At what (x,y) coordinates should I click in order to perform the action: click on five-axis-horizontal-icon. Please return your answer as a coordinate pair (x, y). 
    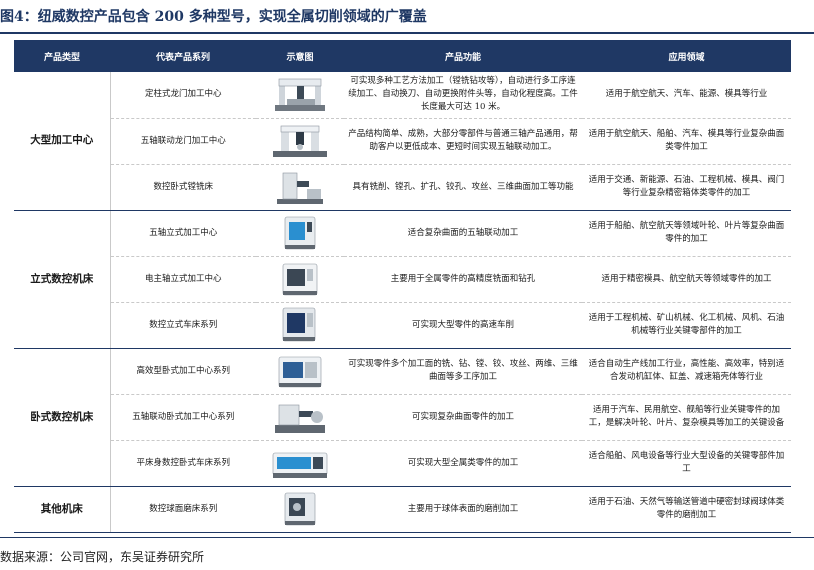
    Looking at the image, I should click on (300, 418).